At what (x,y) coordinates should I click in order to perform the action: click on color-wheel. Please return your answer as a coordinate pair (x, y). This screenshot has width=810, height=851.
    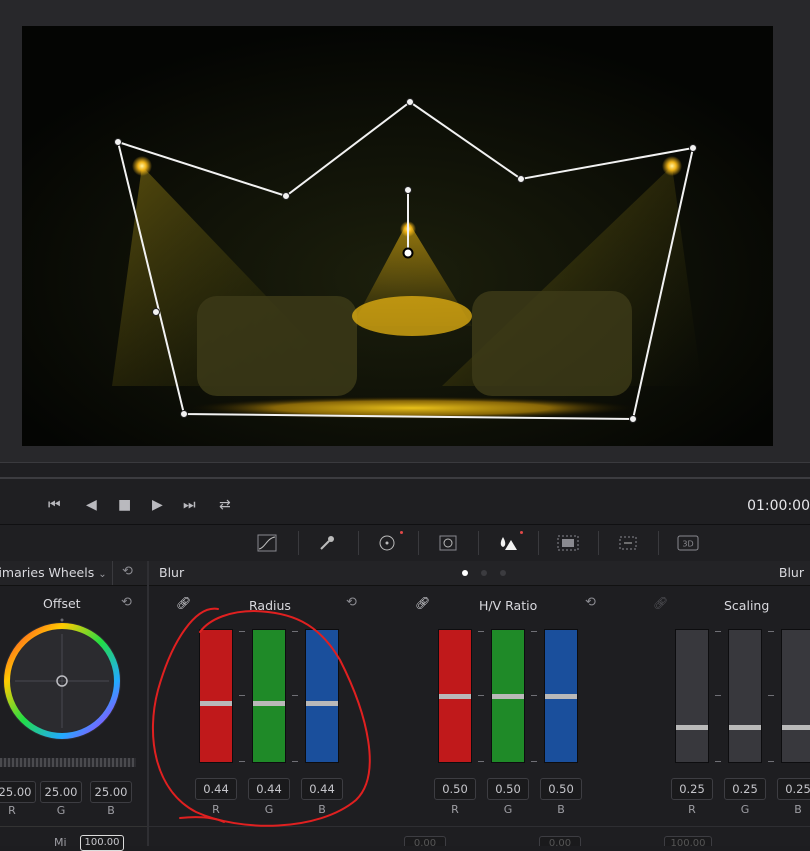
    Looking at the image, I should click on (65, 679).